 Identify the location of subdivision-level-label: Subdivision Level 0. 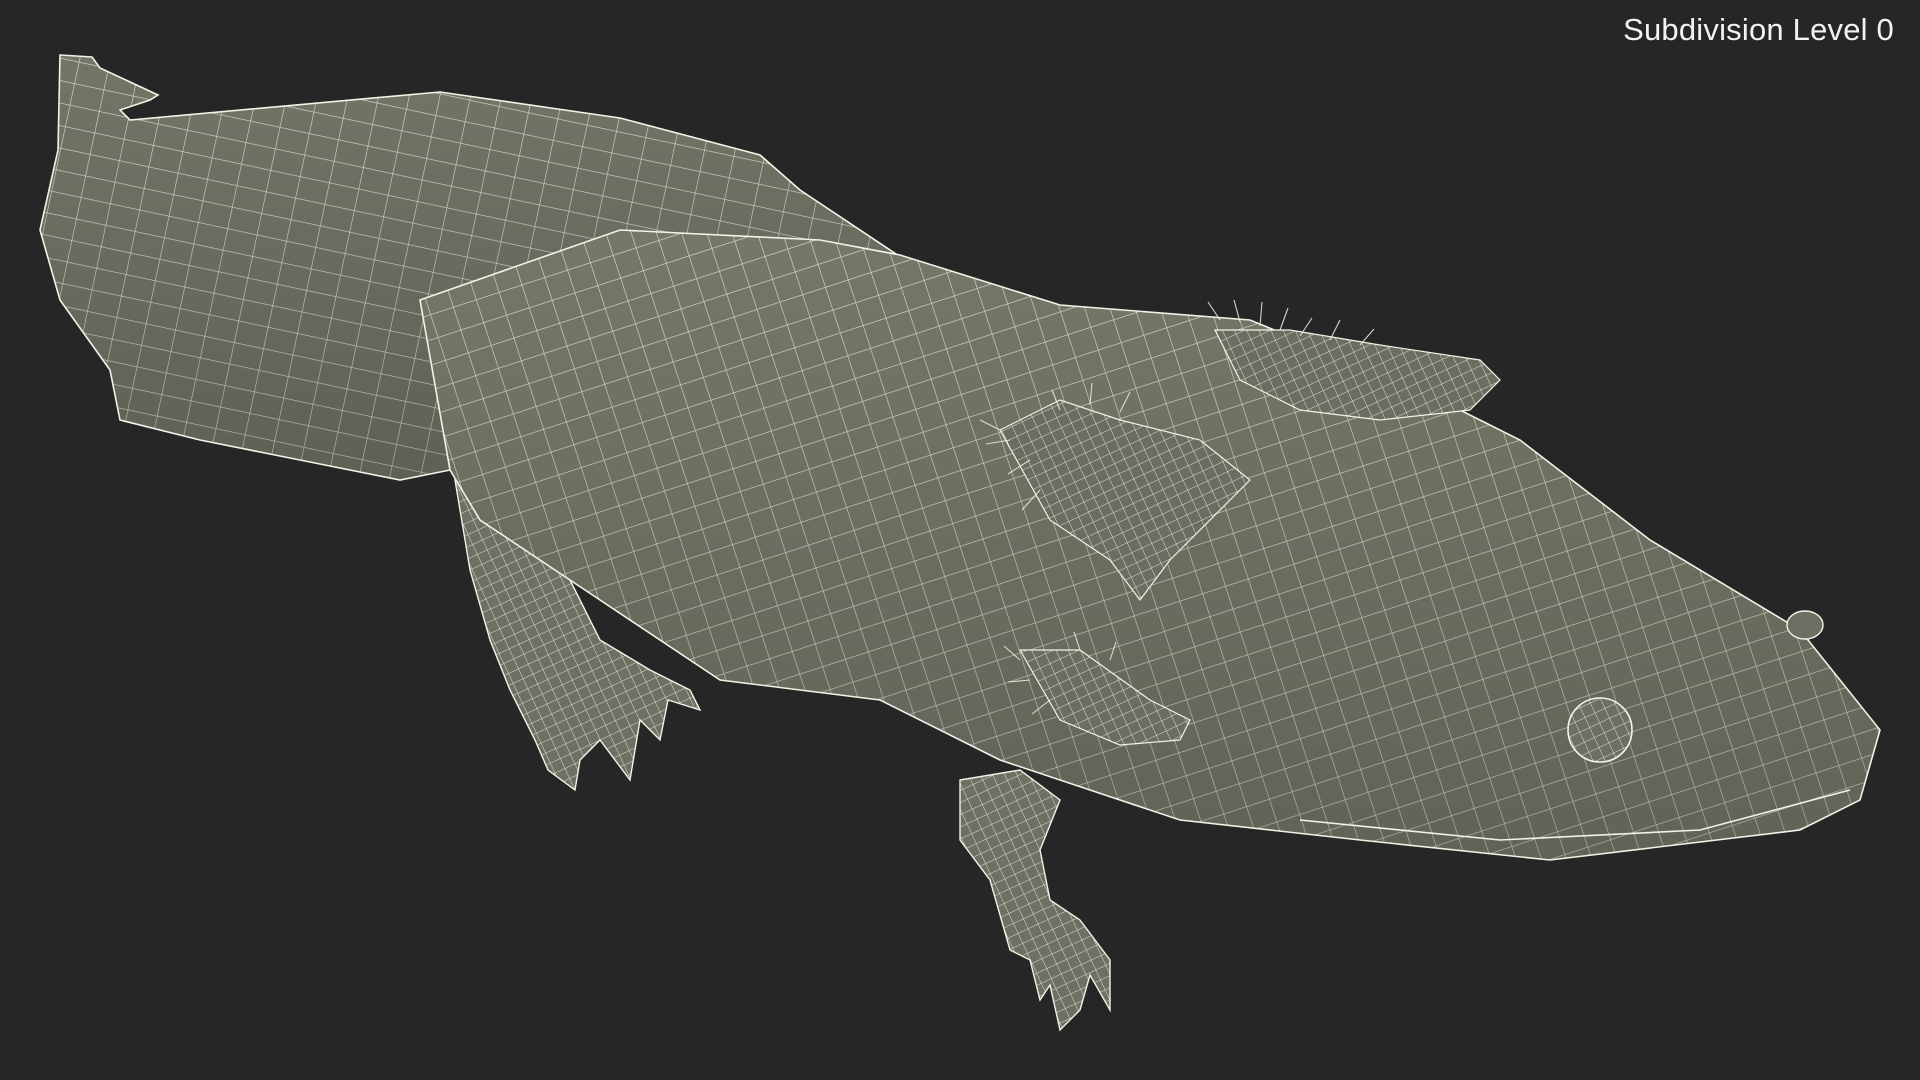
(1758, 29).